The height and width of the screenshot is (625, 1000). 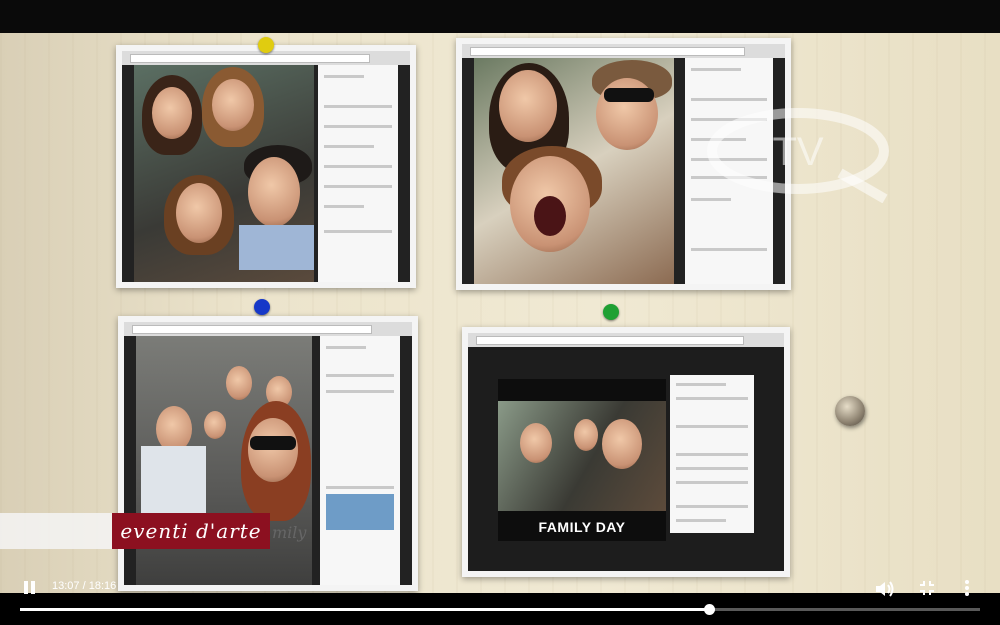 What do you see at coordinates (885, 589) in the screenshot?
I see `volume-icon` at bounding box center [885, 589].